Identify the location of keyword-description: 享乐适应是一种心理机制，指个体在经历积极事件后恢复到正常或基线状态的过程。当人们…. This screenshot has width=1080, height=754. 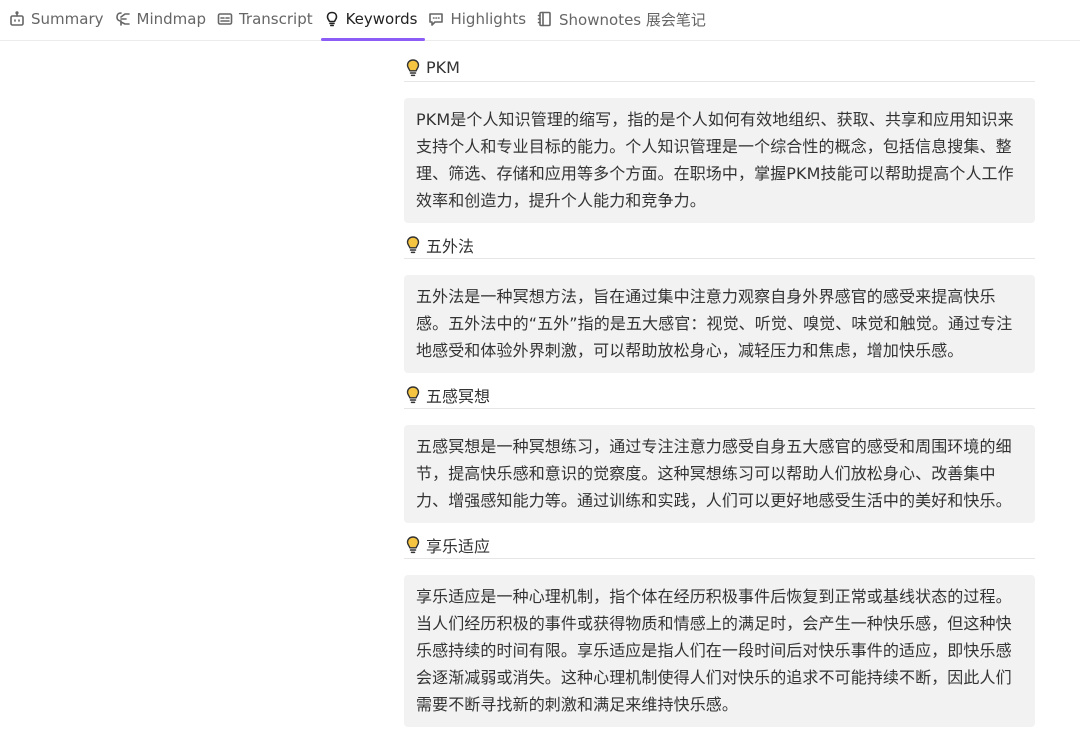
(719, 651).